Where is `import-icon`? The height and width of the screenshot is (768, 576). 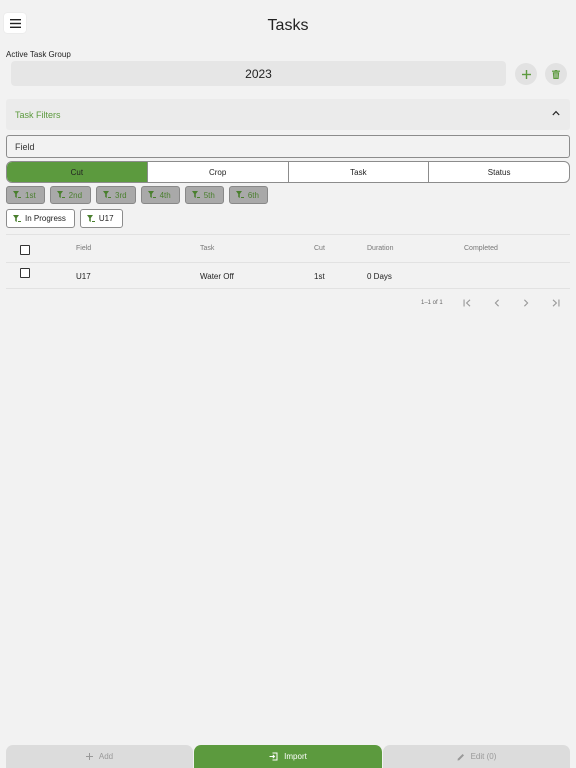 import-icon is located at coordinates (273, 756).